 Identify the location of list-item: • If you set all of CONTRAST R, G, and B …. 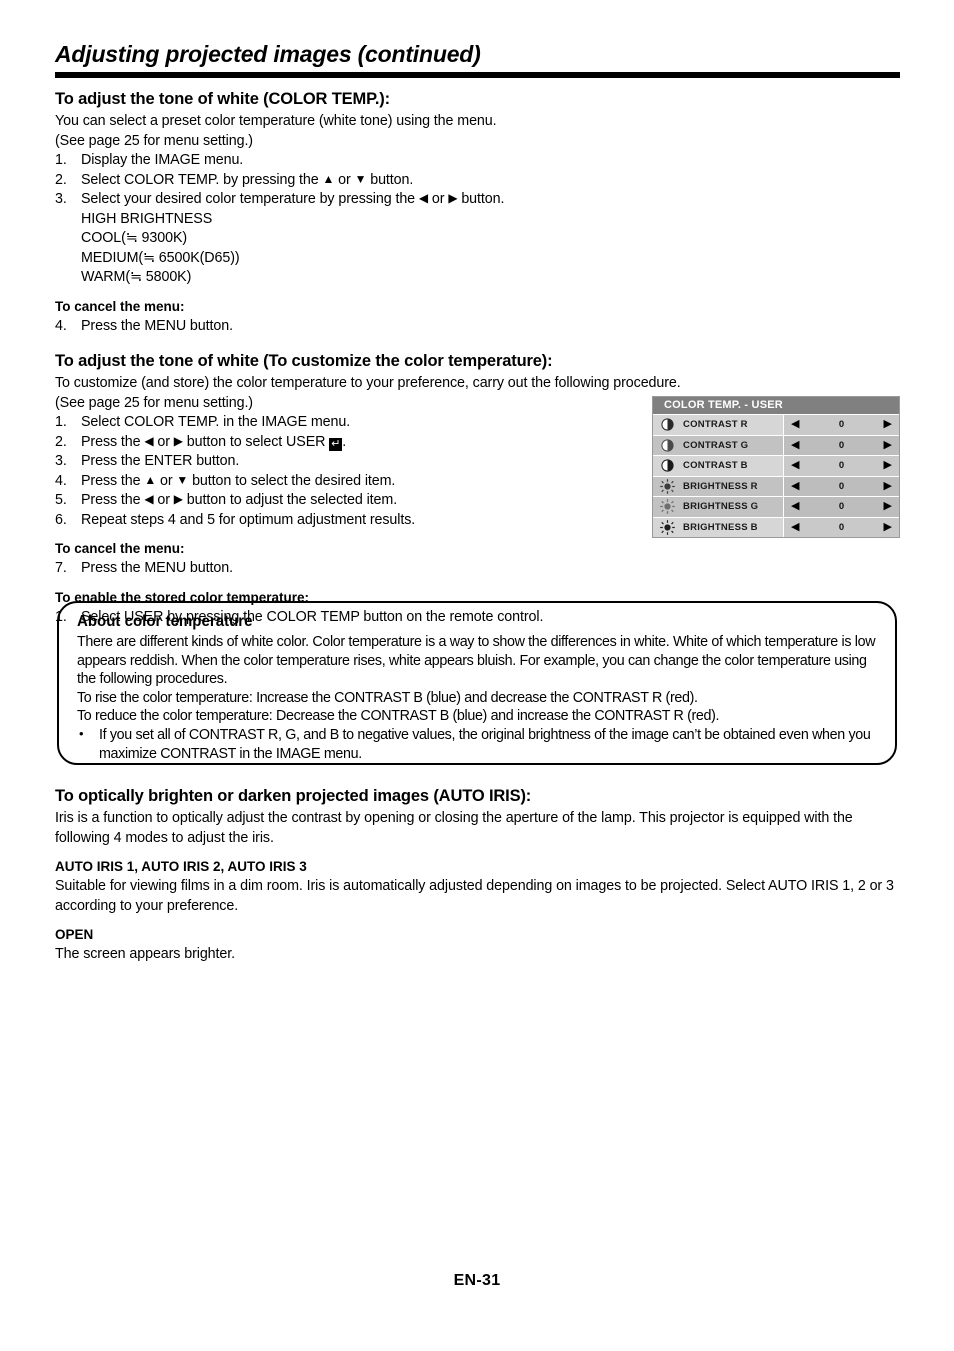
(478, 744).